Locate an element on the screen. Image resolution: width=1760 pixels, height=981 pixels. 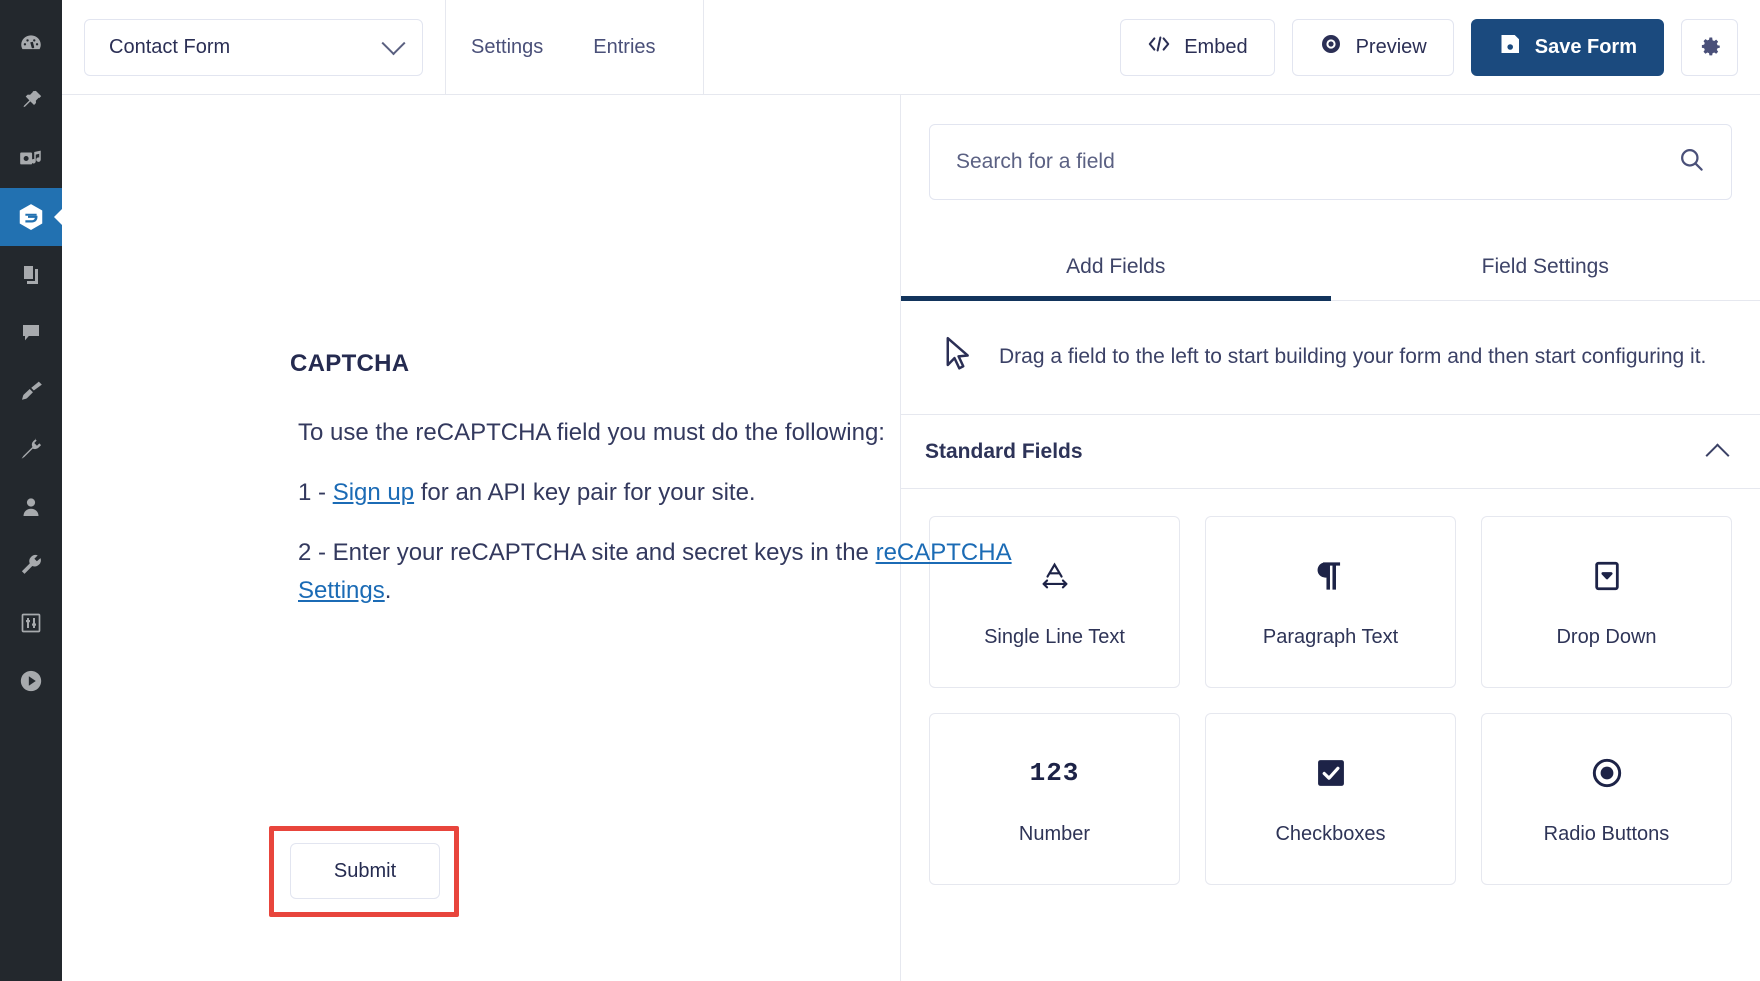
play-circle-icon is located at coordinates (31, 681).